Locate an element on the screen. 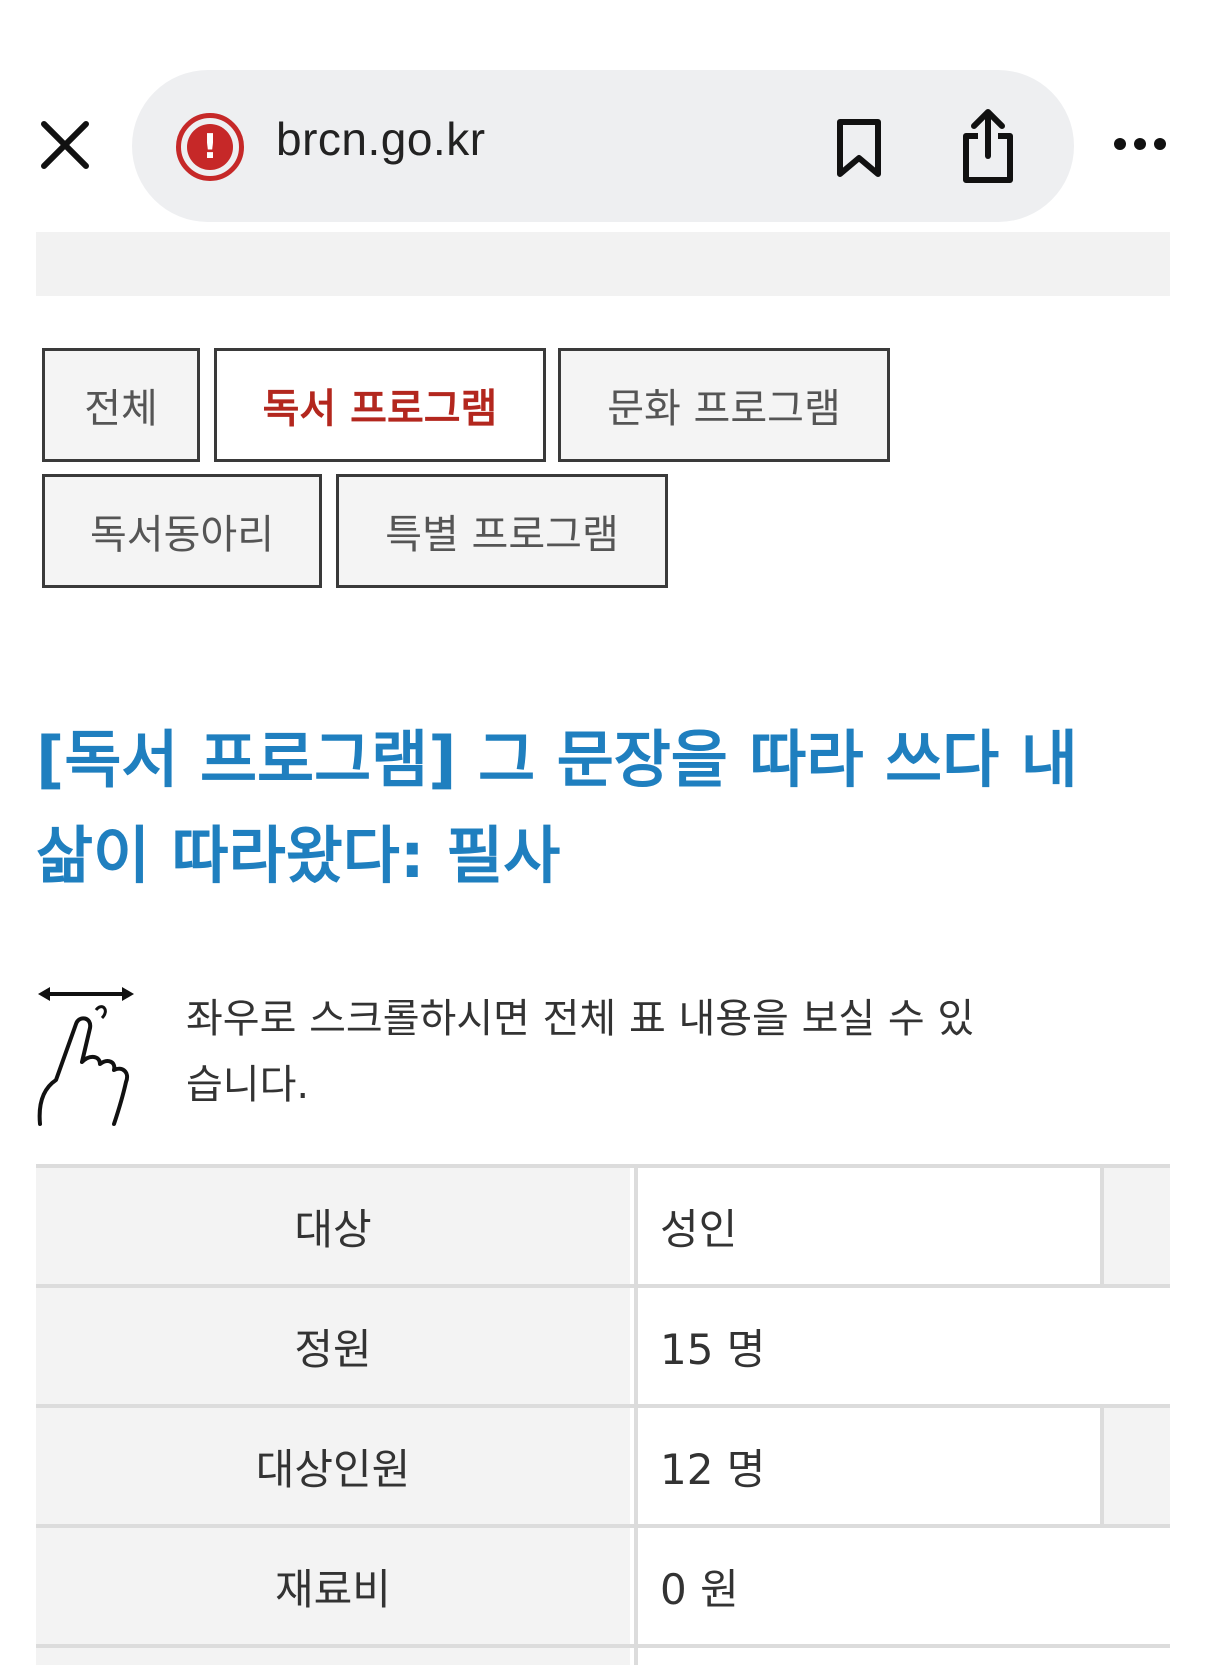 This screenshot has width=1206, height=1665. share-icon is located at coordinates (988, 146).